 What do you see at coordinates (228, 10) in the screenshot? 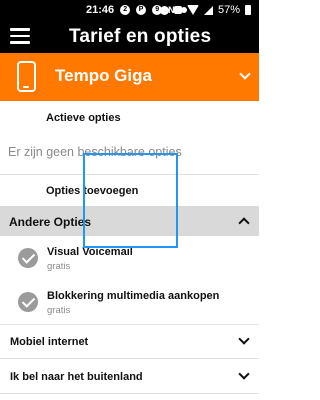
I see `battery-percentage: 57%` at bounding box center [228, 10].